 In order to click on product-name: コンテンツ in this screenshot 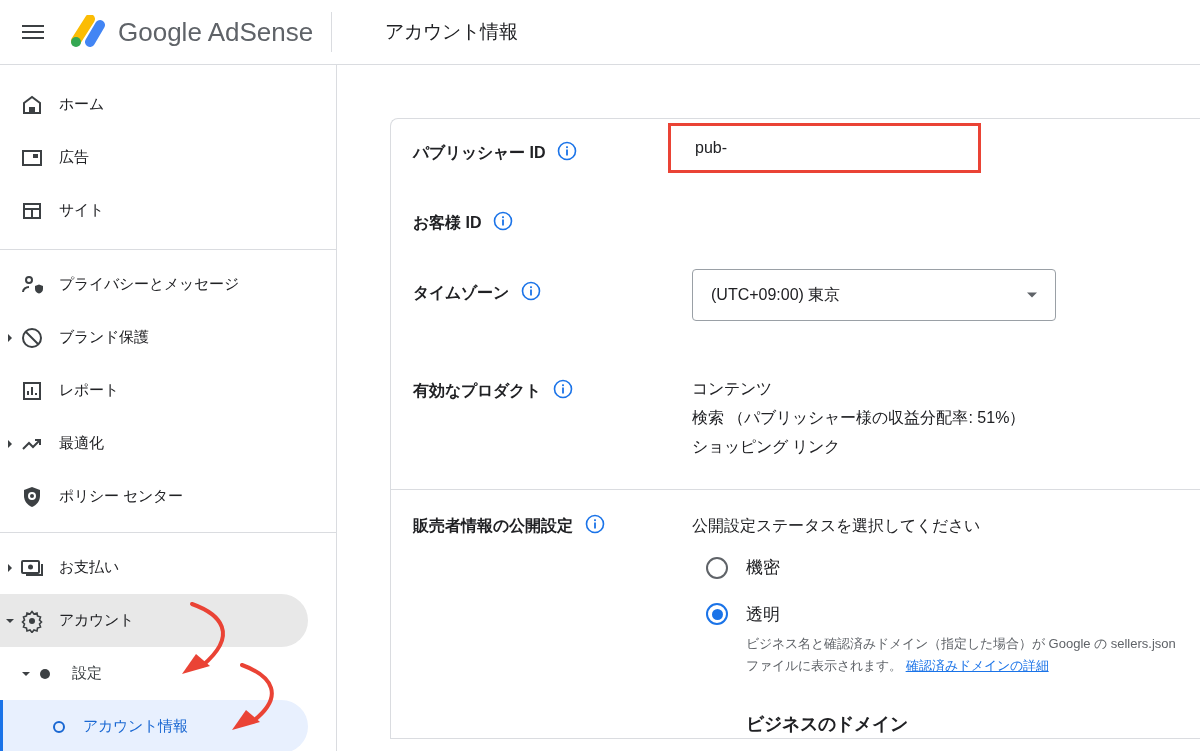, I will do `click(732, 389)`.